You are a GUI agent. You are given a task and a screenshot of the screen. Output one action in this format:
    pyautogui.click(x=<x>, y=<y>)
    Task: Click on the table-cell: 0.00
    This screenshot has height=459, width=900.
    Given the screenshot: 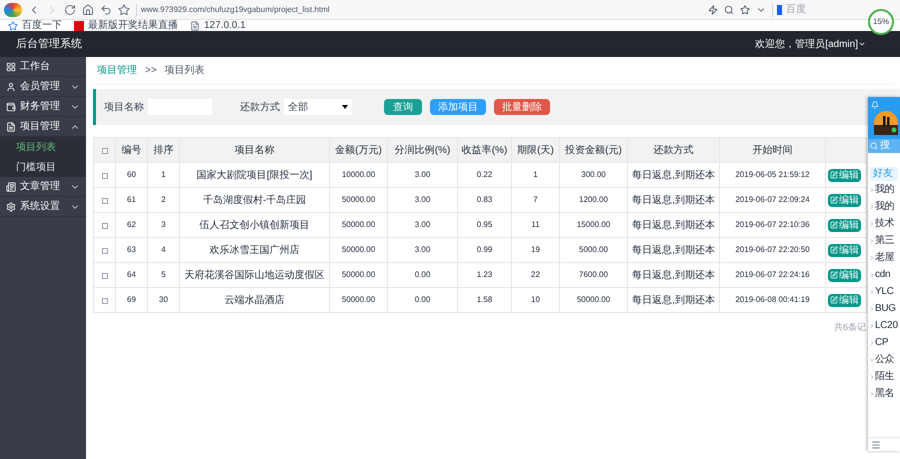 What is the action you would take?
    pyautogui.click(x=423, y=300)
    